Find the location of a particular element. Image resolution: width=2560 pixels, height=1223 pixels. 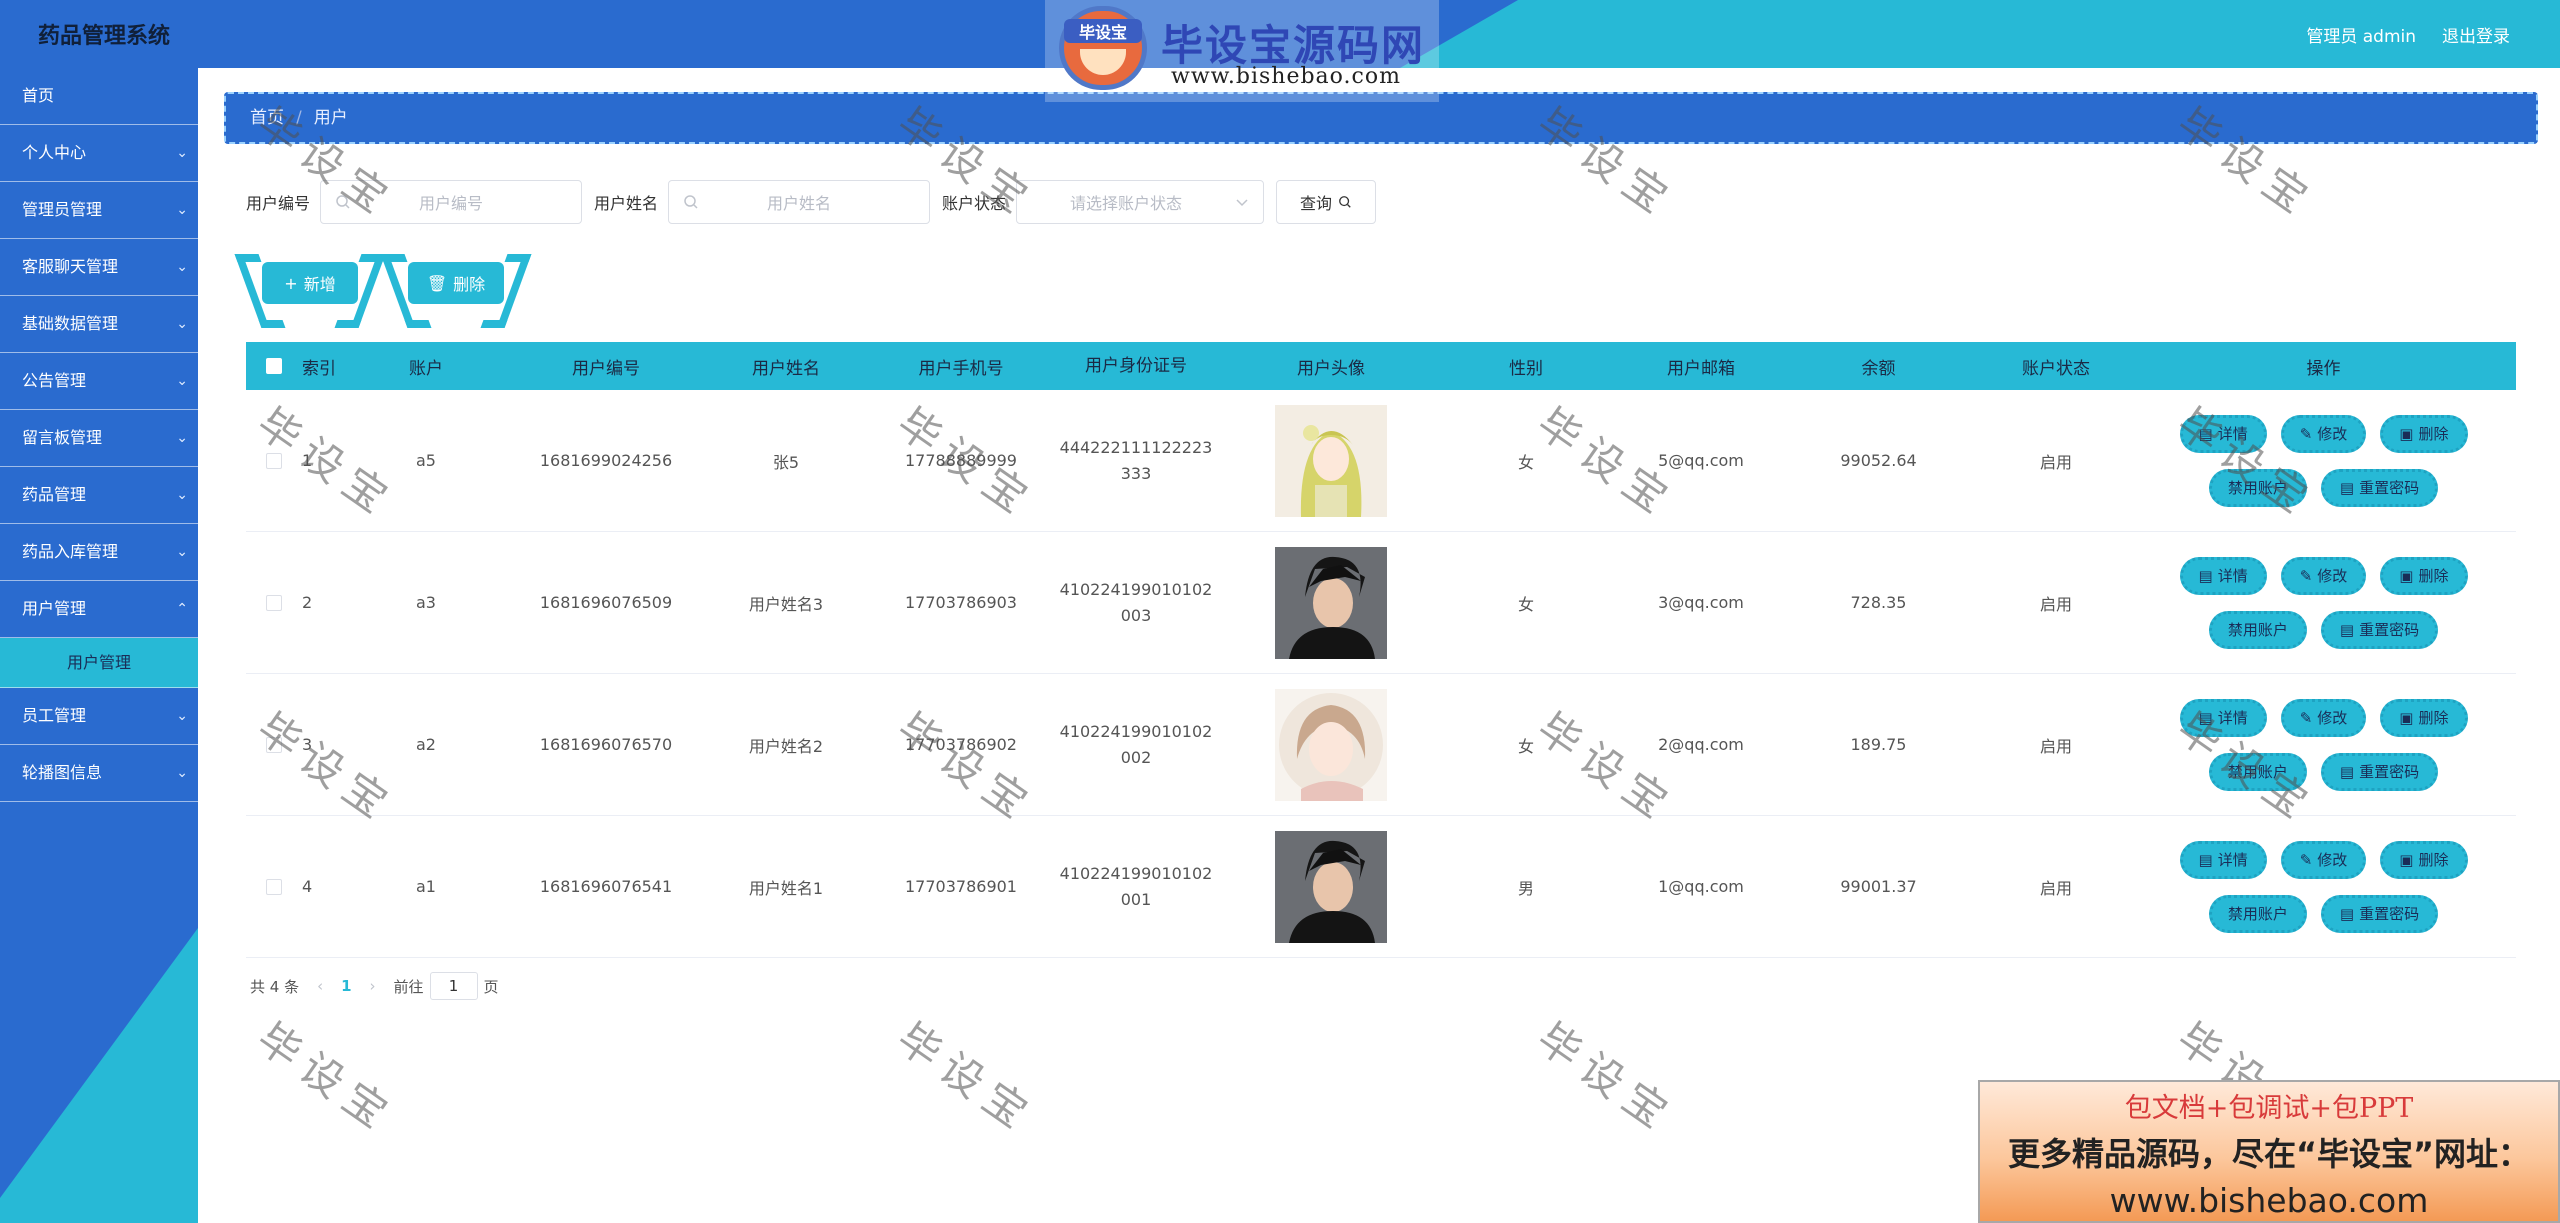

prev-page-icon: ‹ is located at coordinates (320, 986).